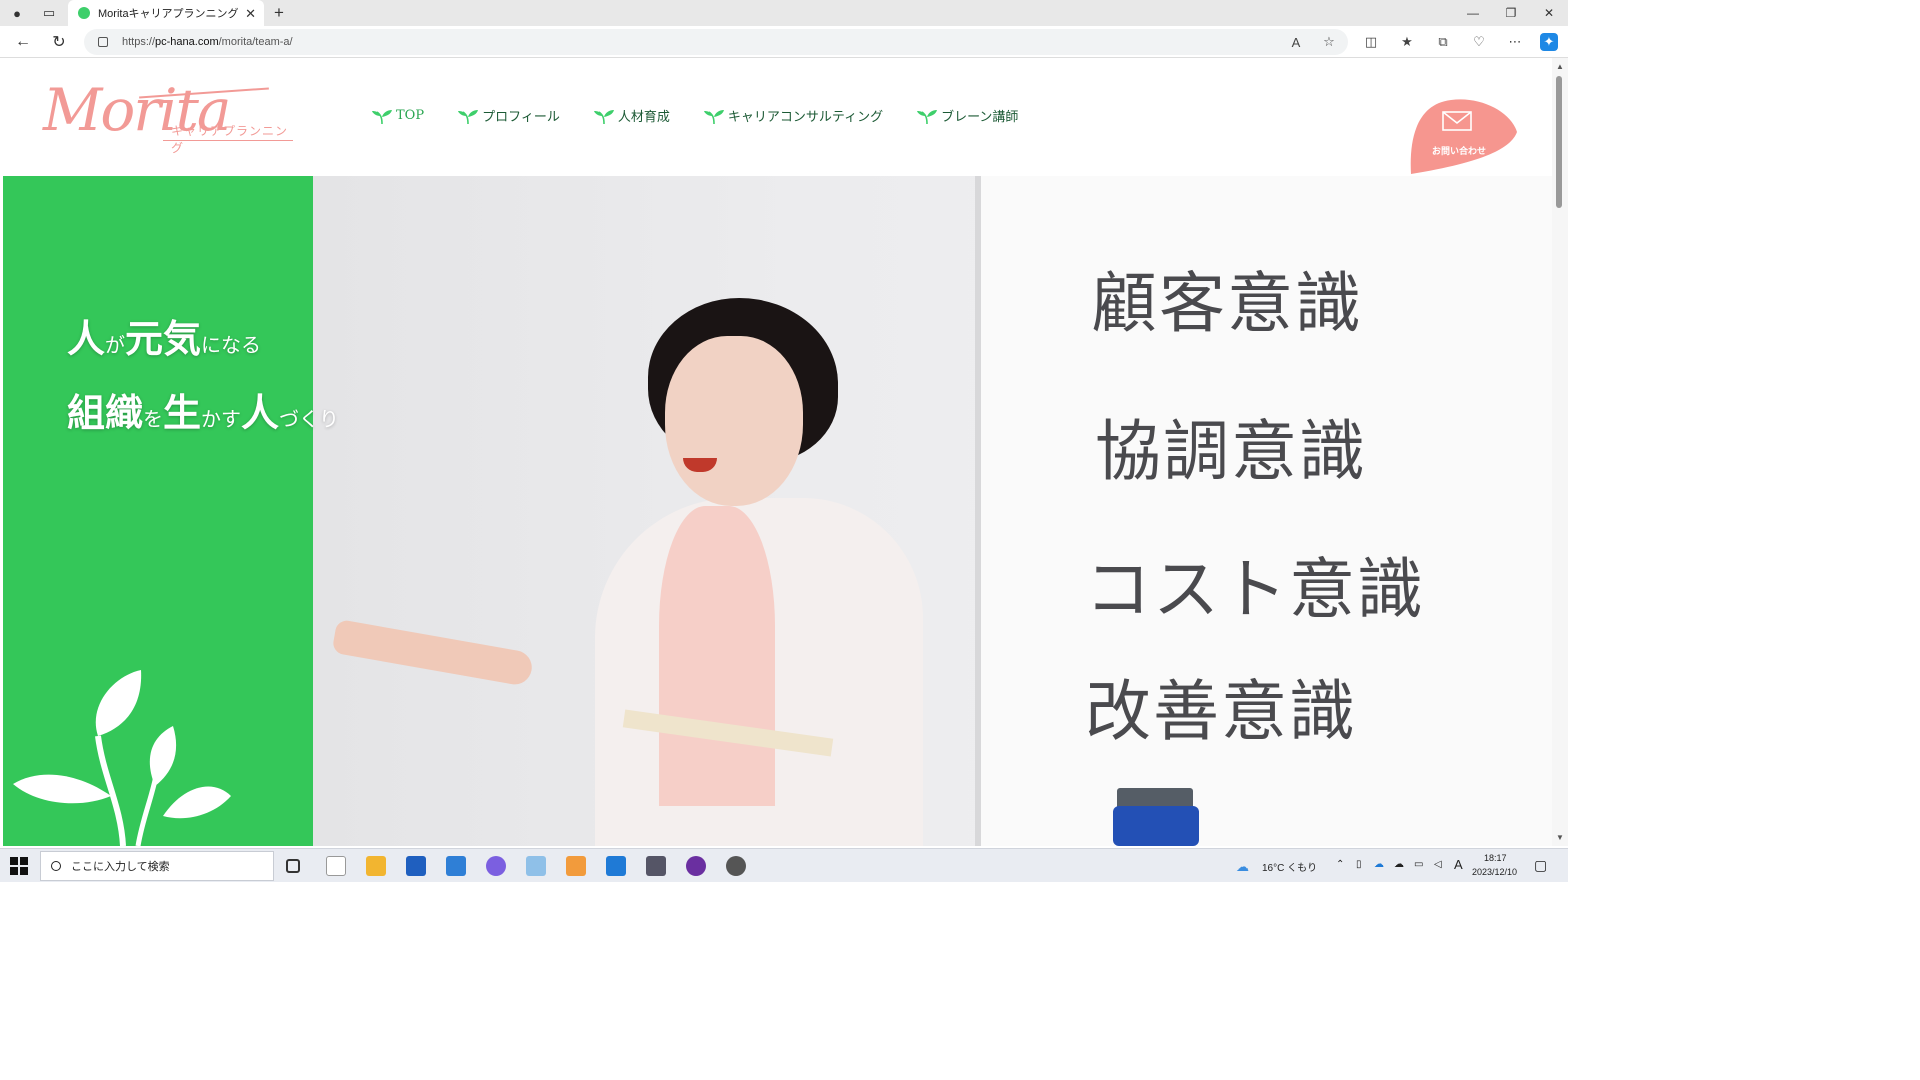  I want to click on catch-text: づくり, so click(309, 419).